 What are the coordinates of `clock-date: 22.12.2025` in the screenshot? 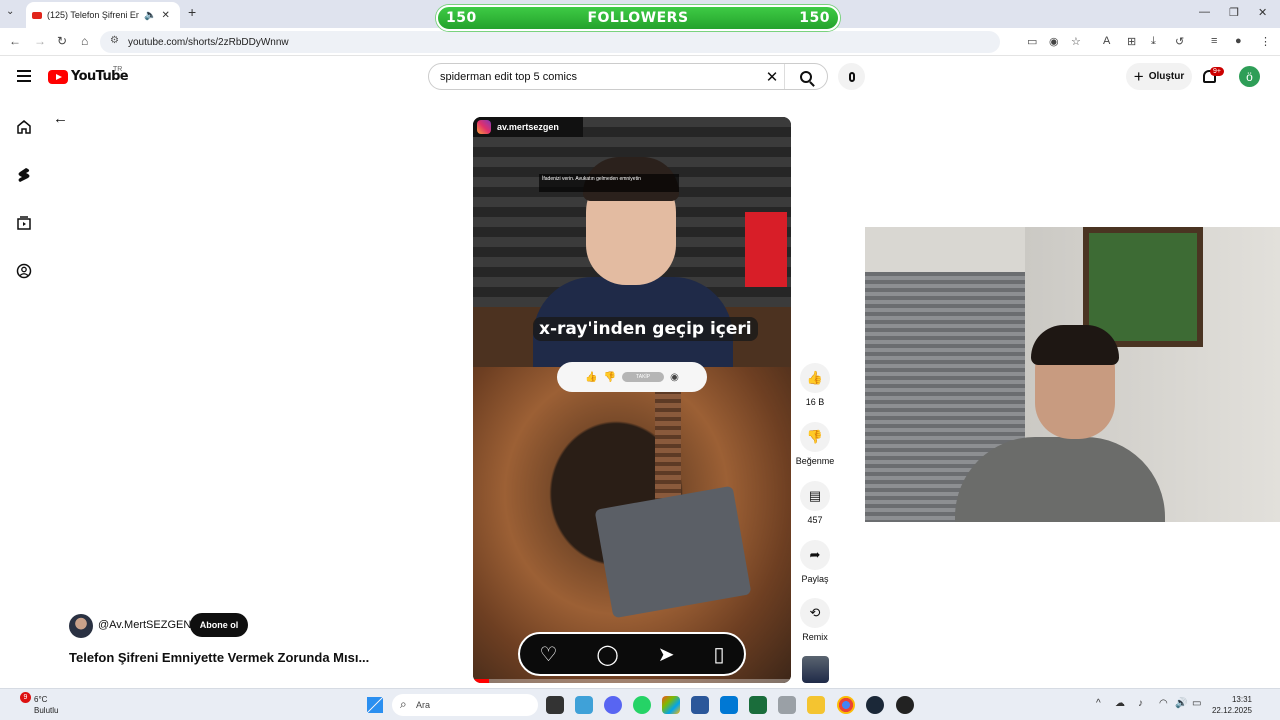 It's located at (1231, 710).